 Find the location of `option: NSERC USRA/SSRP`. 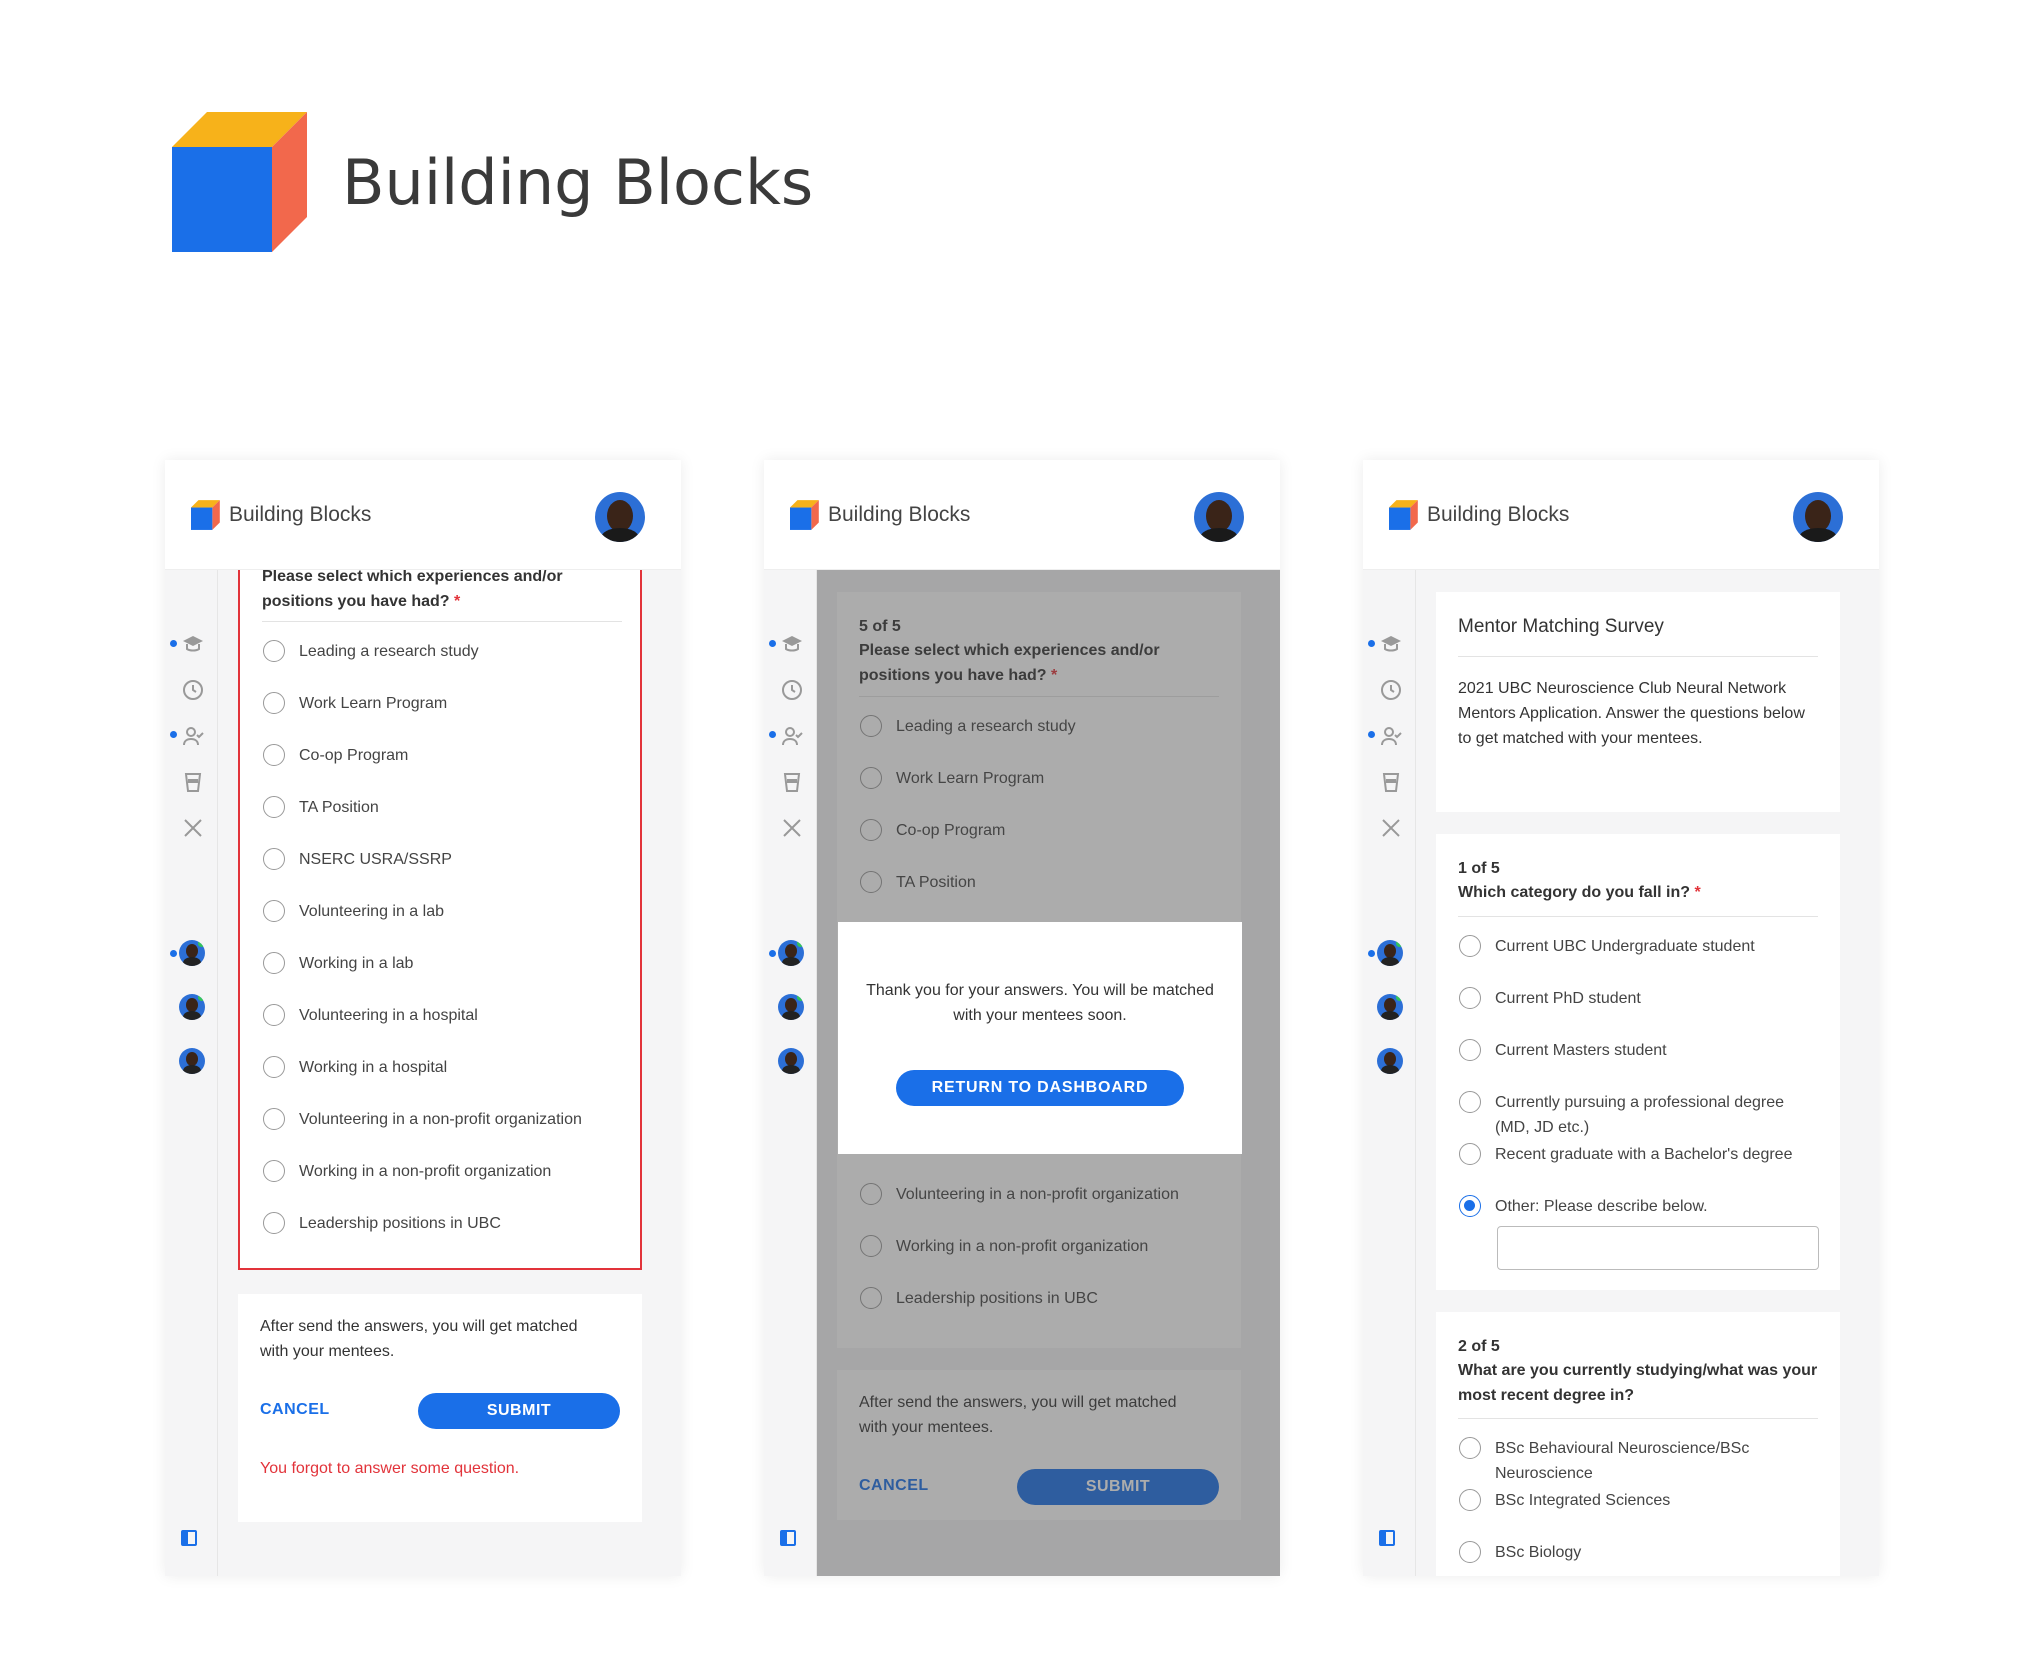

option: NSERC USRA/SSRP is located at coordinates (431, 859).